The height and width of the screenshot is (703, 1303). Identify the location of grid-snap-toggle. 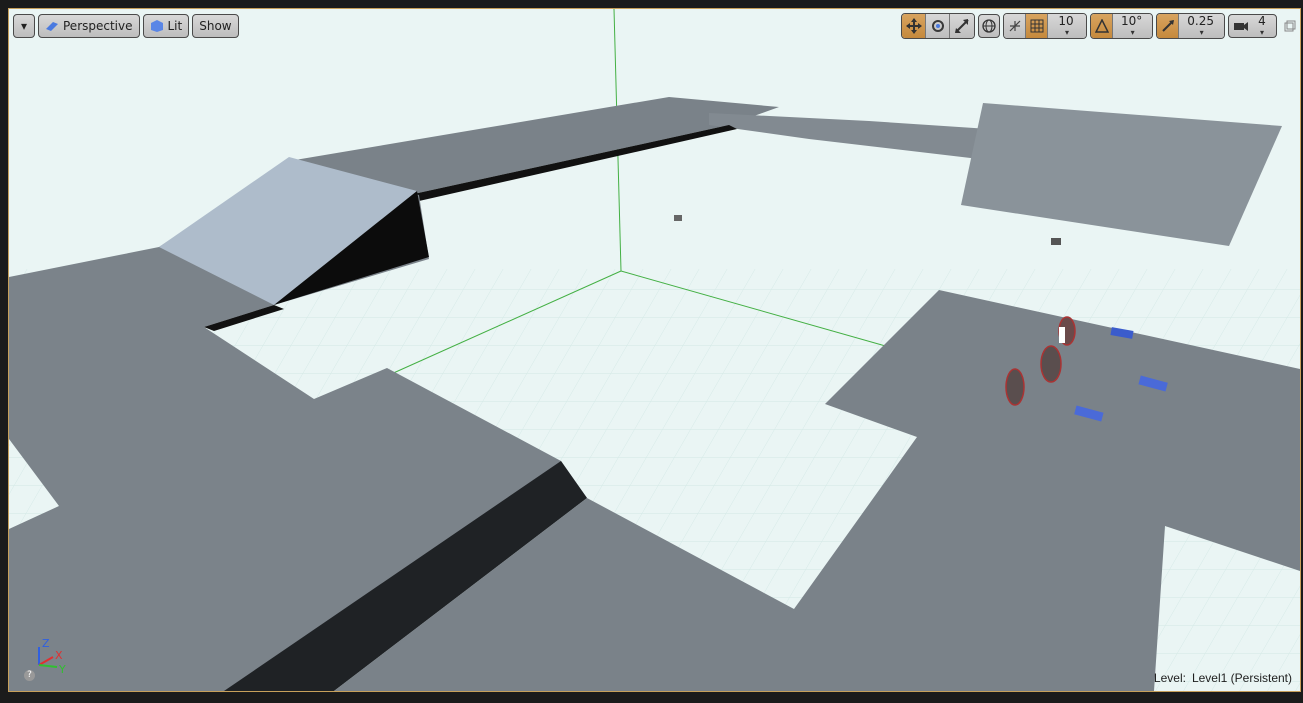
(1037, 26).